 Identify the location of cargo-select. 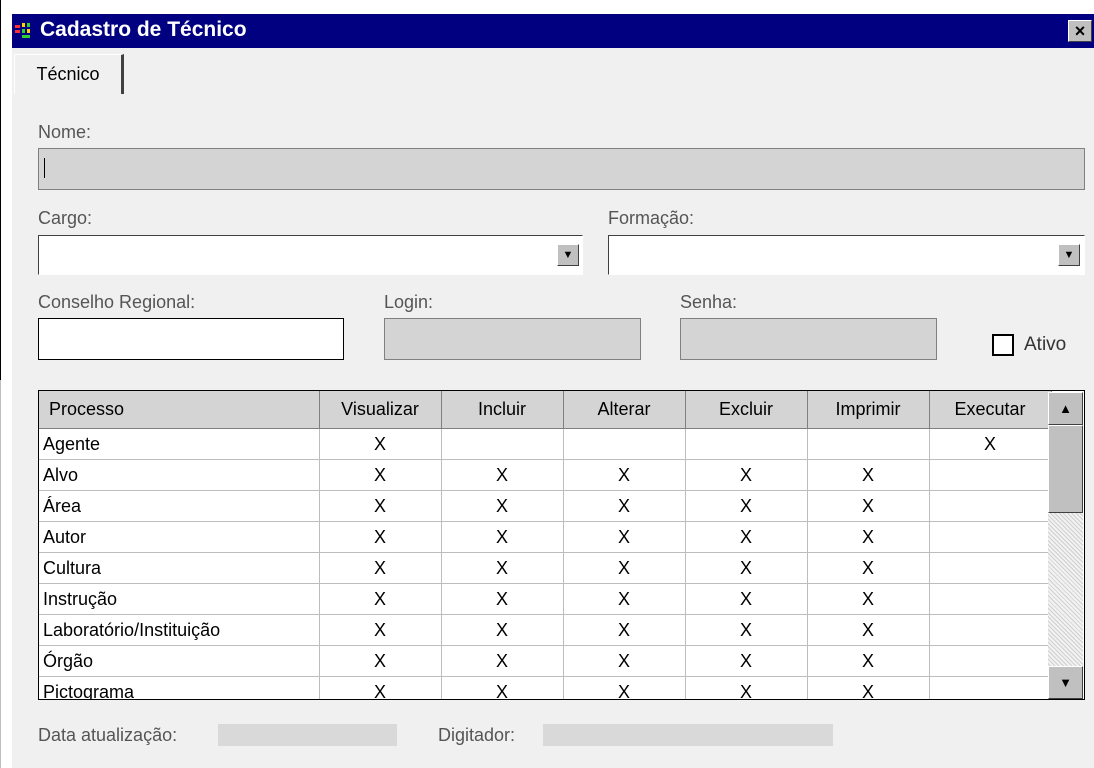
(310, 255).